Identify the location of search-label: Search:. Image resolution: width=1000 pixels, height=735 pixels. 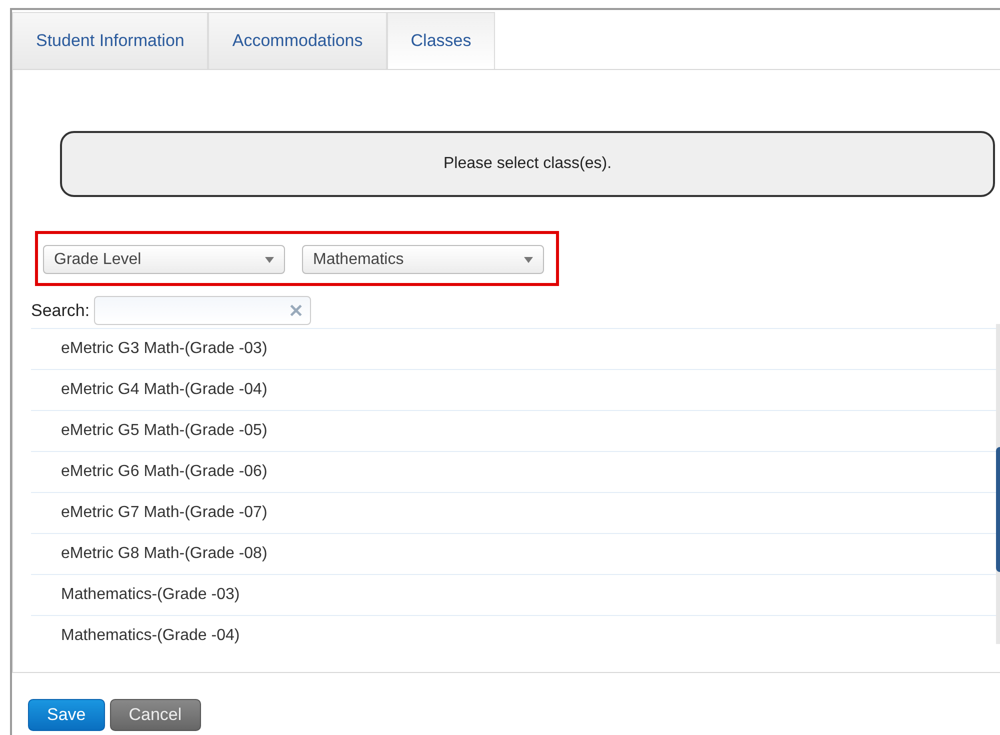
(60, 311).